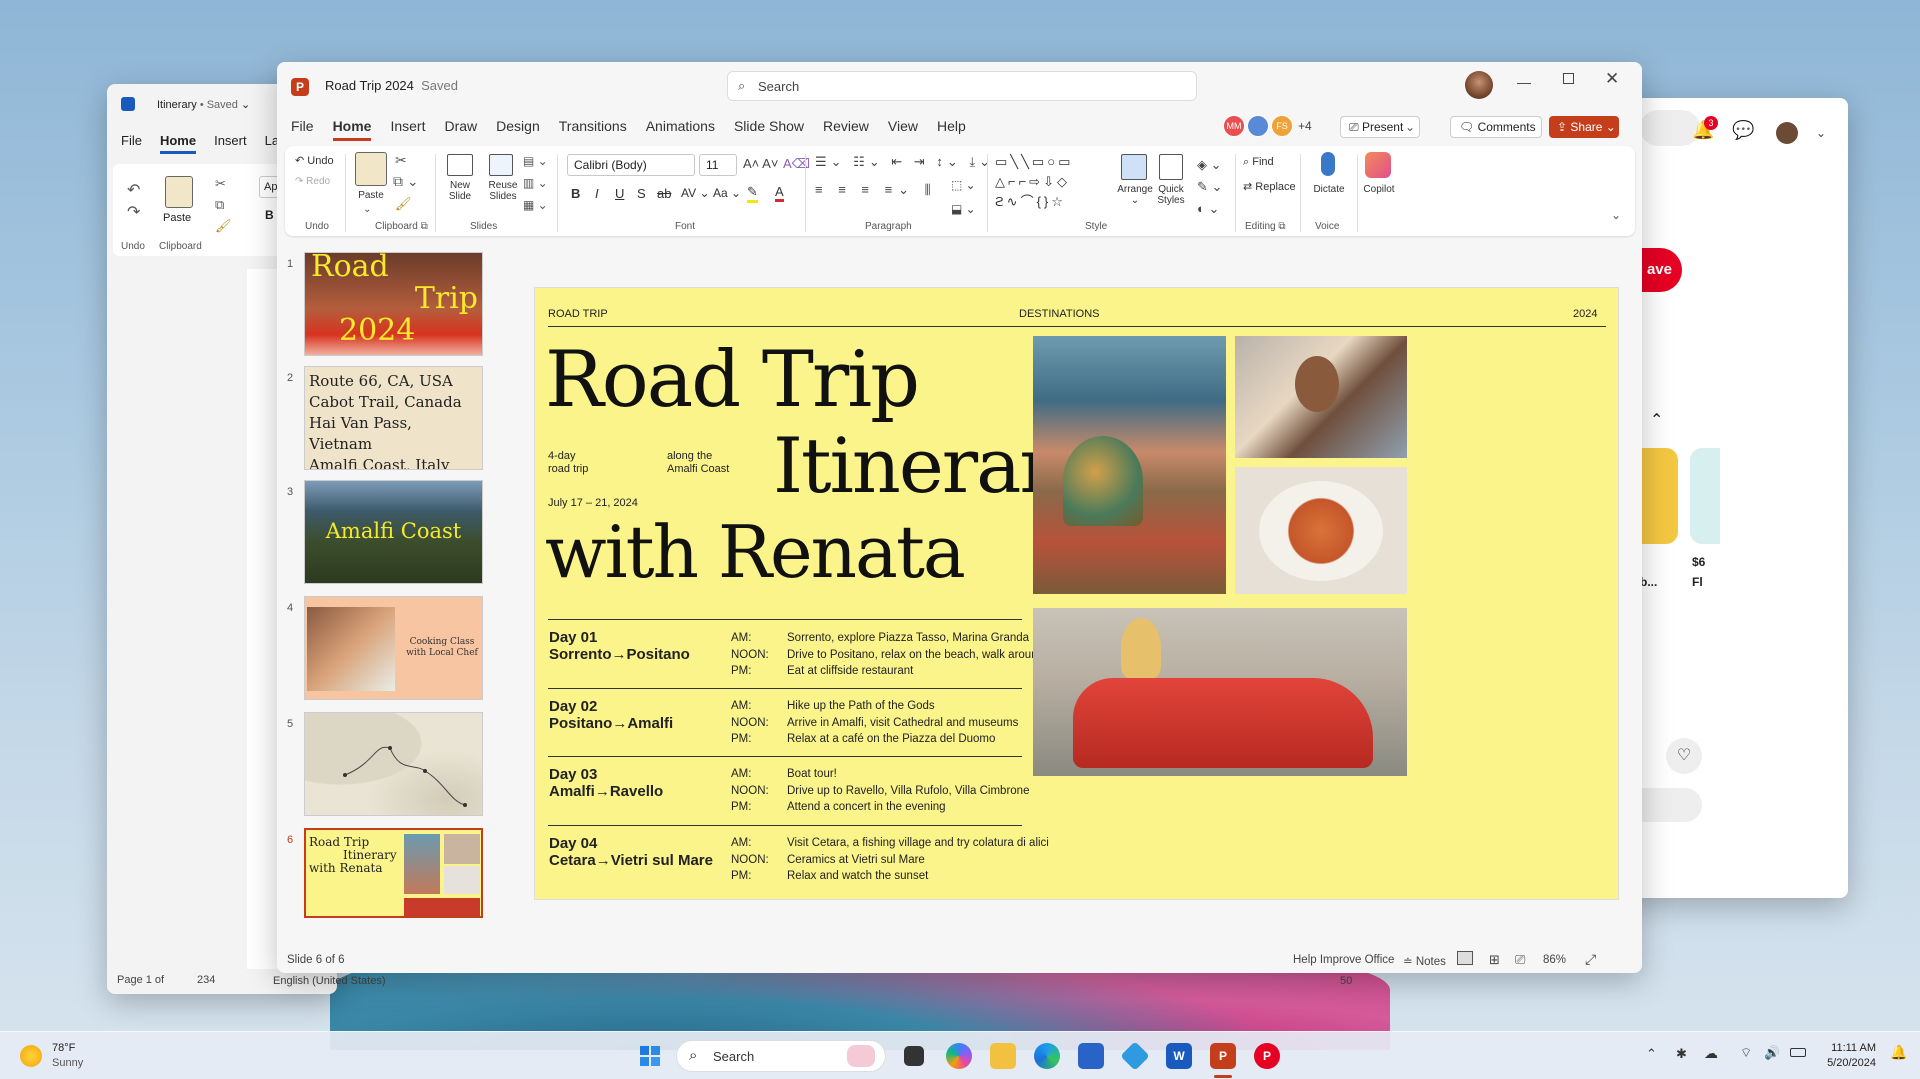 This screenshot has width=1920, height=1079. I want to click on reuse-slides-icon, so click(501, 165).